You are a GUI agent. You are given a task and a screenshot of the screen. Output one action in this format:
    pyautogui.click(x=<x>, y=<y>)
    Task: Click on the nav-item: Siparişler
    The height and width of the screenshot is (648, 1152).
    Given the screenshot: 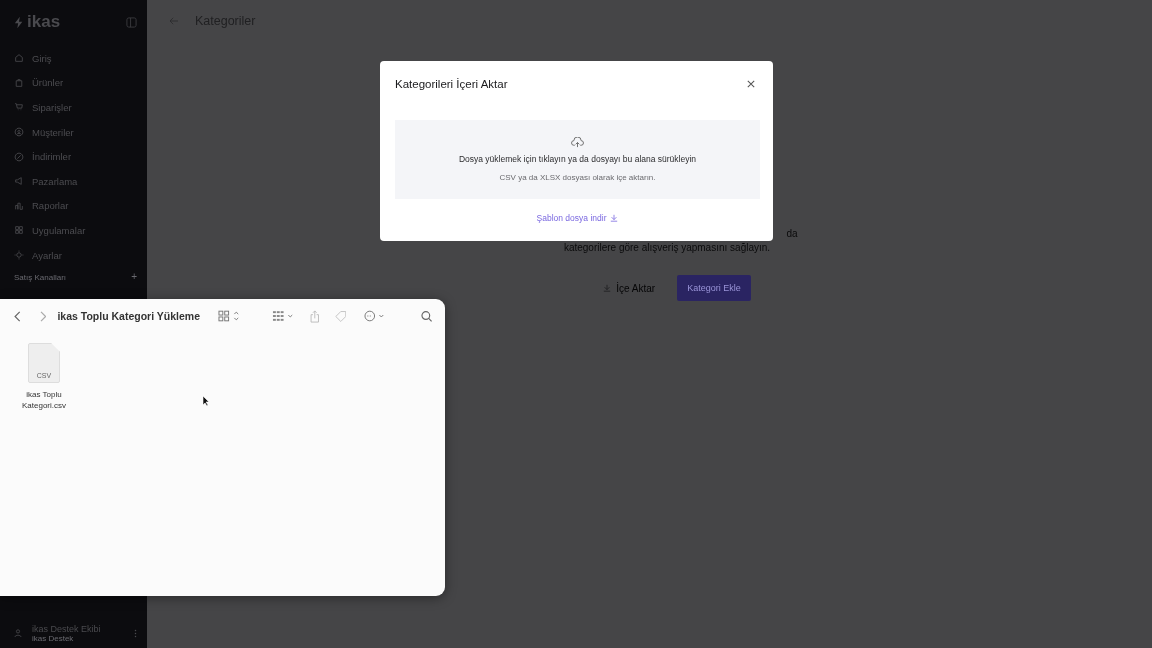 What is the action you would take?
    pyautogui.click(x=75, y=107)
    